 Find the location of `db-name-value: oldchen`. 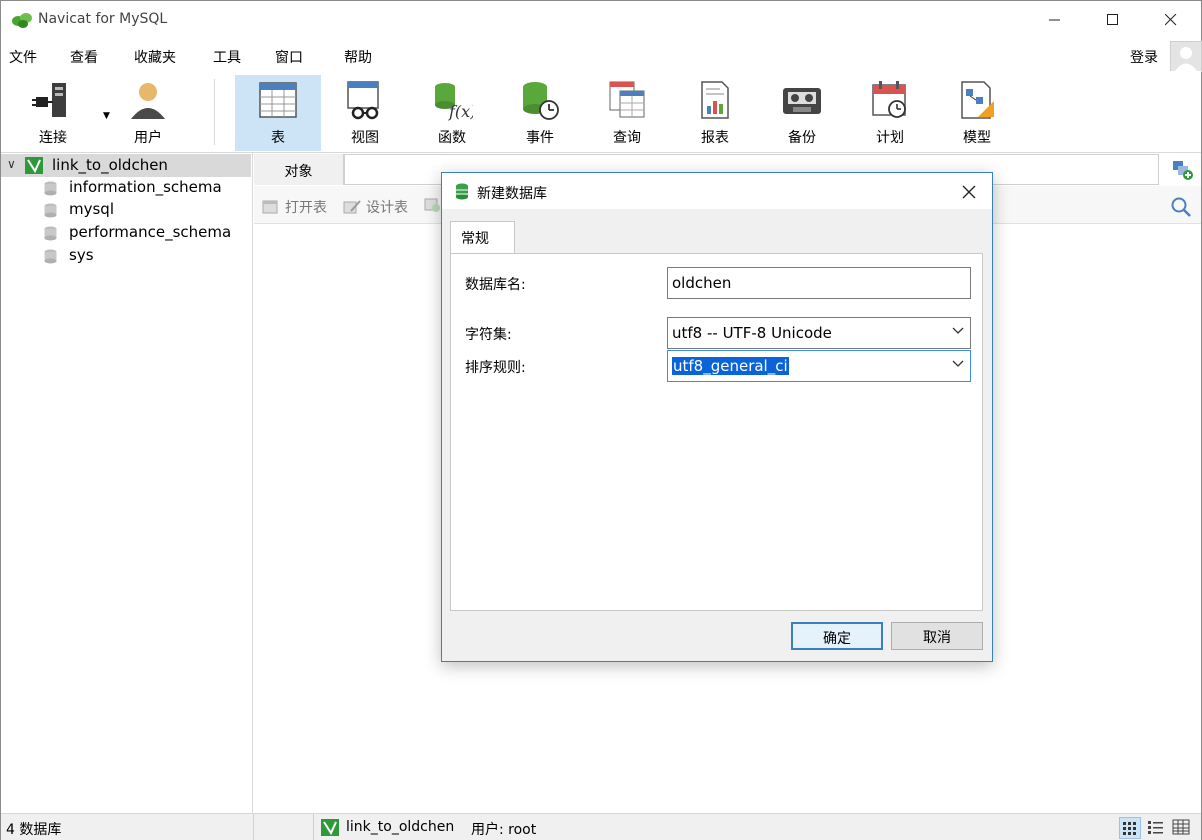

db-name-value: oldchen is located at coordinates (702, 283).